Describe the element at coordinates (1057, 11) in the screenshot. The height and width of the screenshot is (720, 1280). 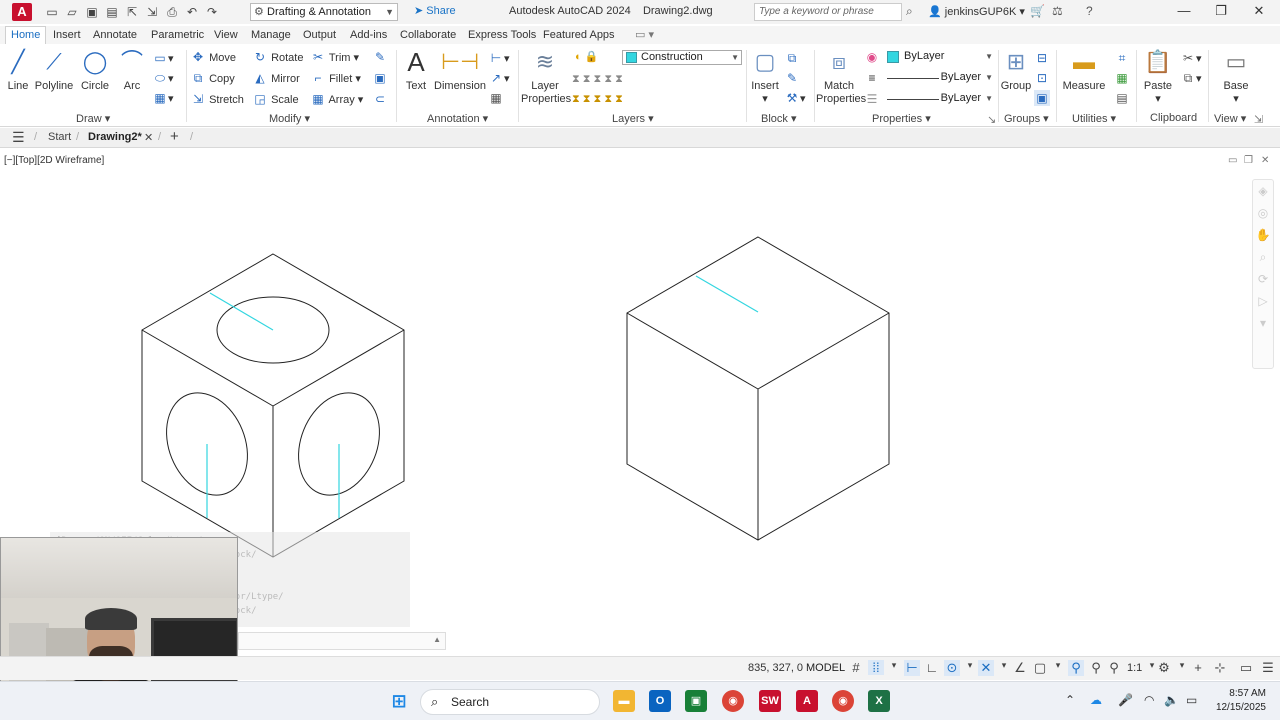
I see `autodesk-a360-icon: ⚖` at that location.